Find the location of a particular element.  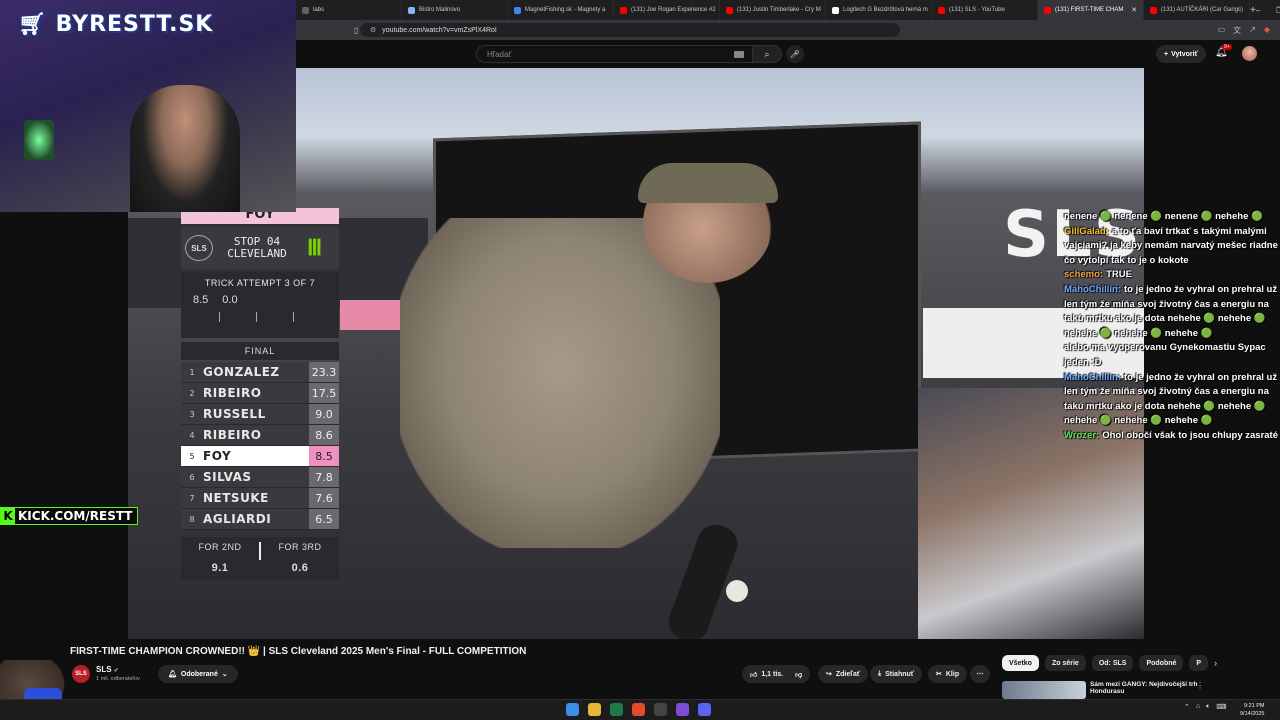

recommended-menu-icon: ⋮ is located at coordinates (1200, 685).